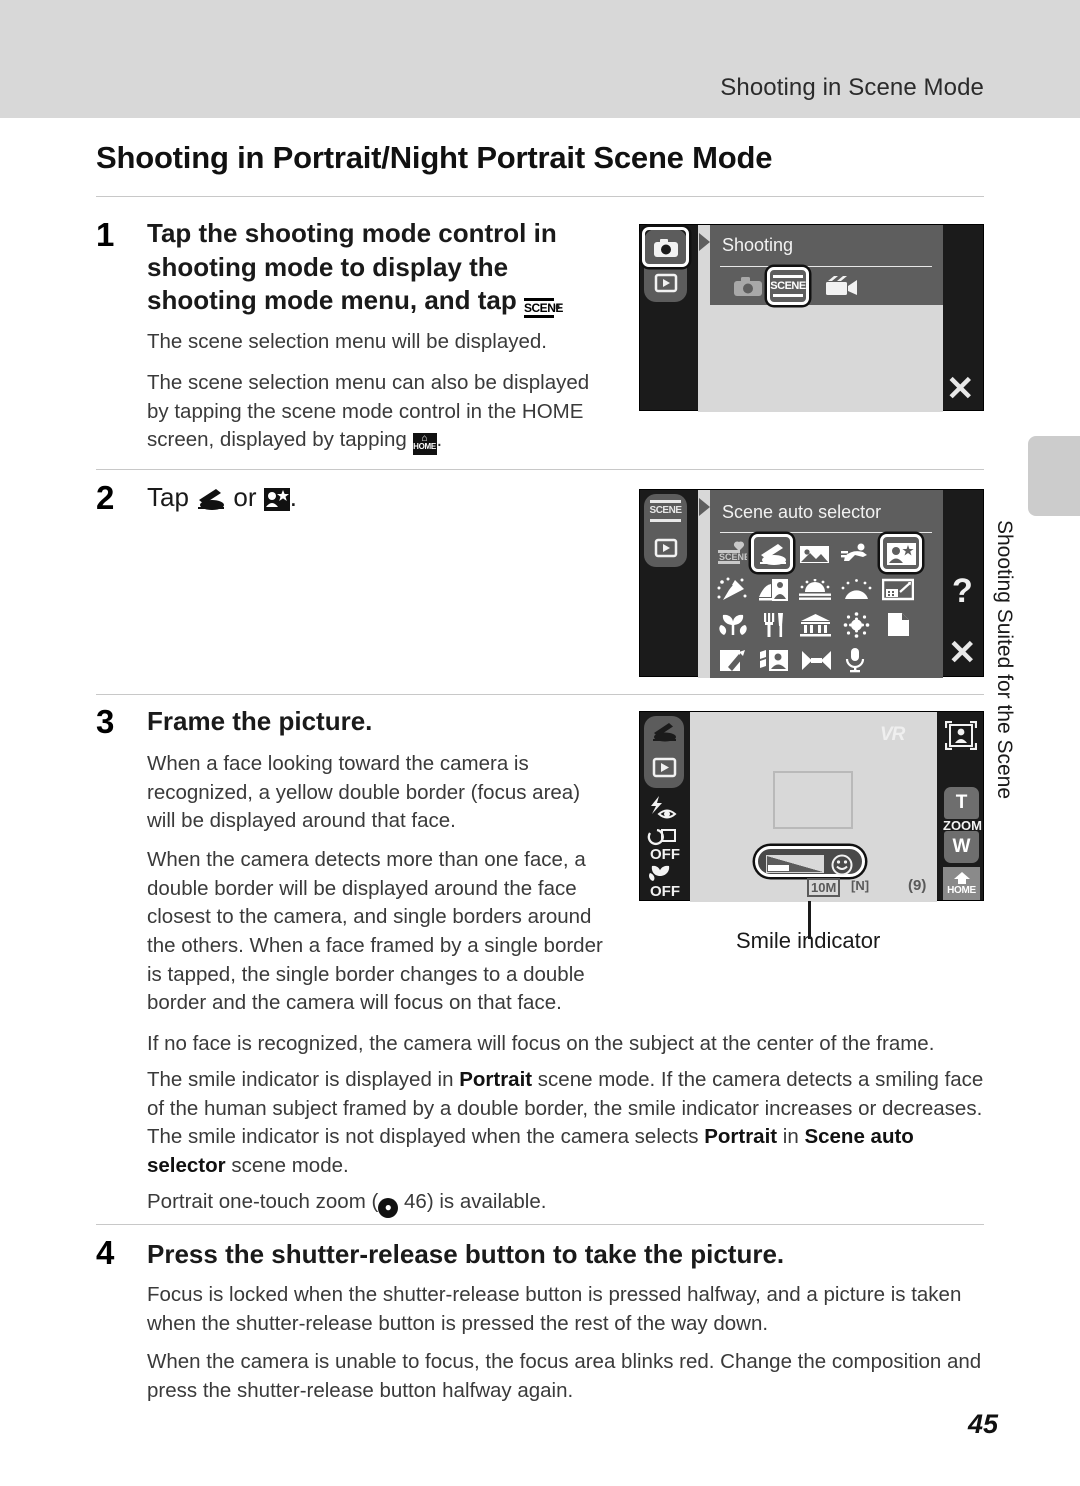 The height and width of the screenshot is (1486, 1080). Describe the element at coordinates (811, 318) in the screenshot. I see `camera-screen-shooting-menu: Shooting SCENE ✕` at that location.